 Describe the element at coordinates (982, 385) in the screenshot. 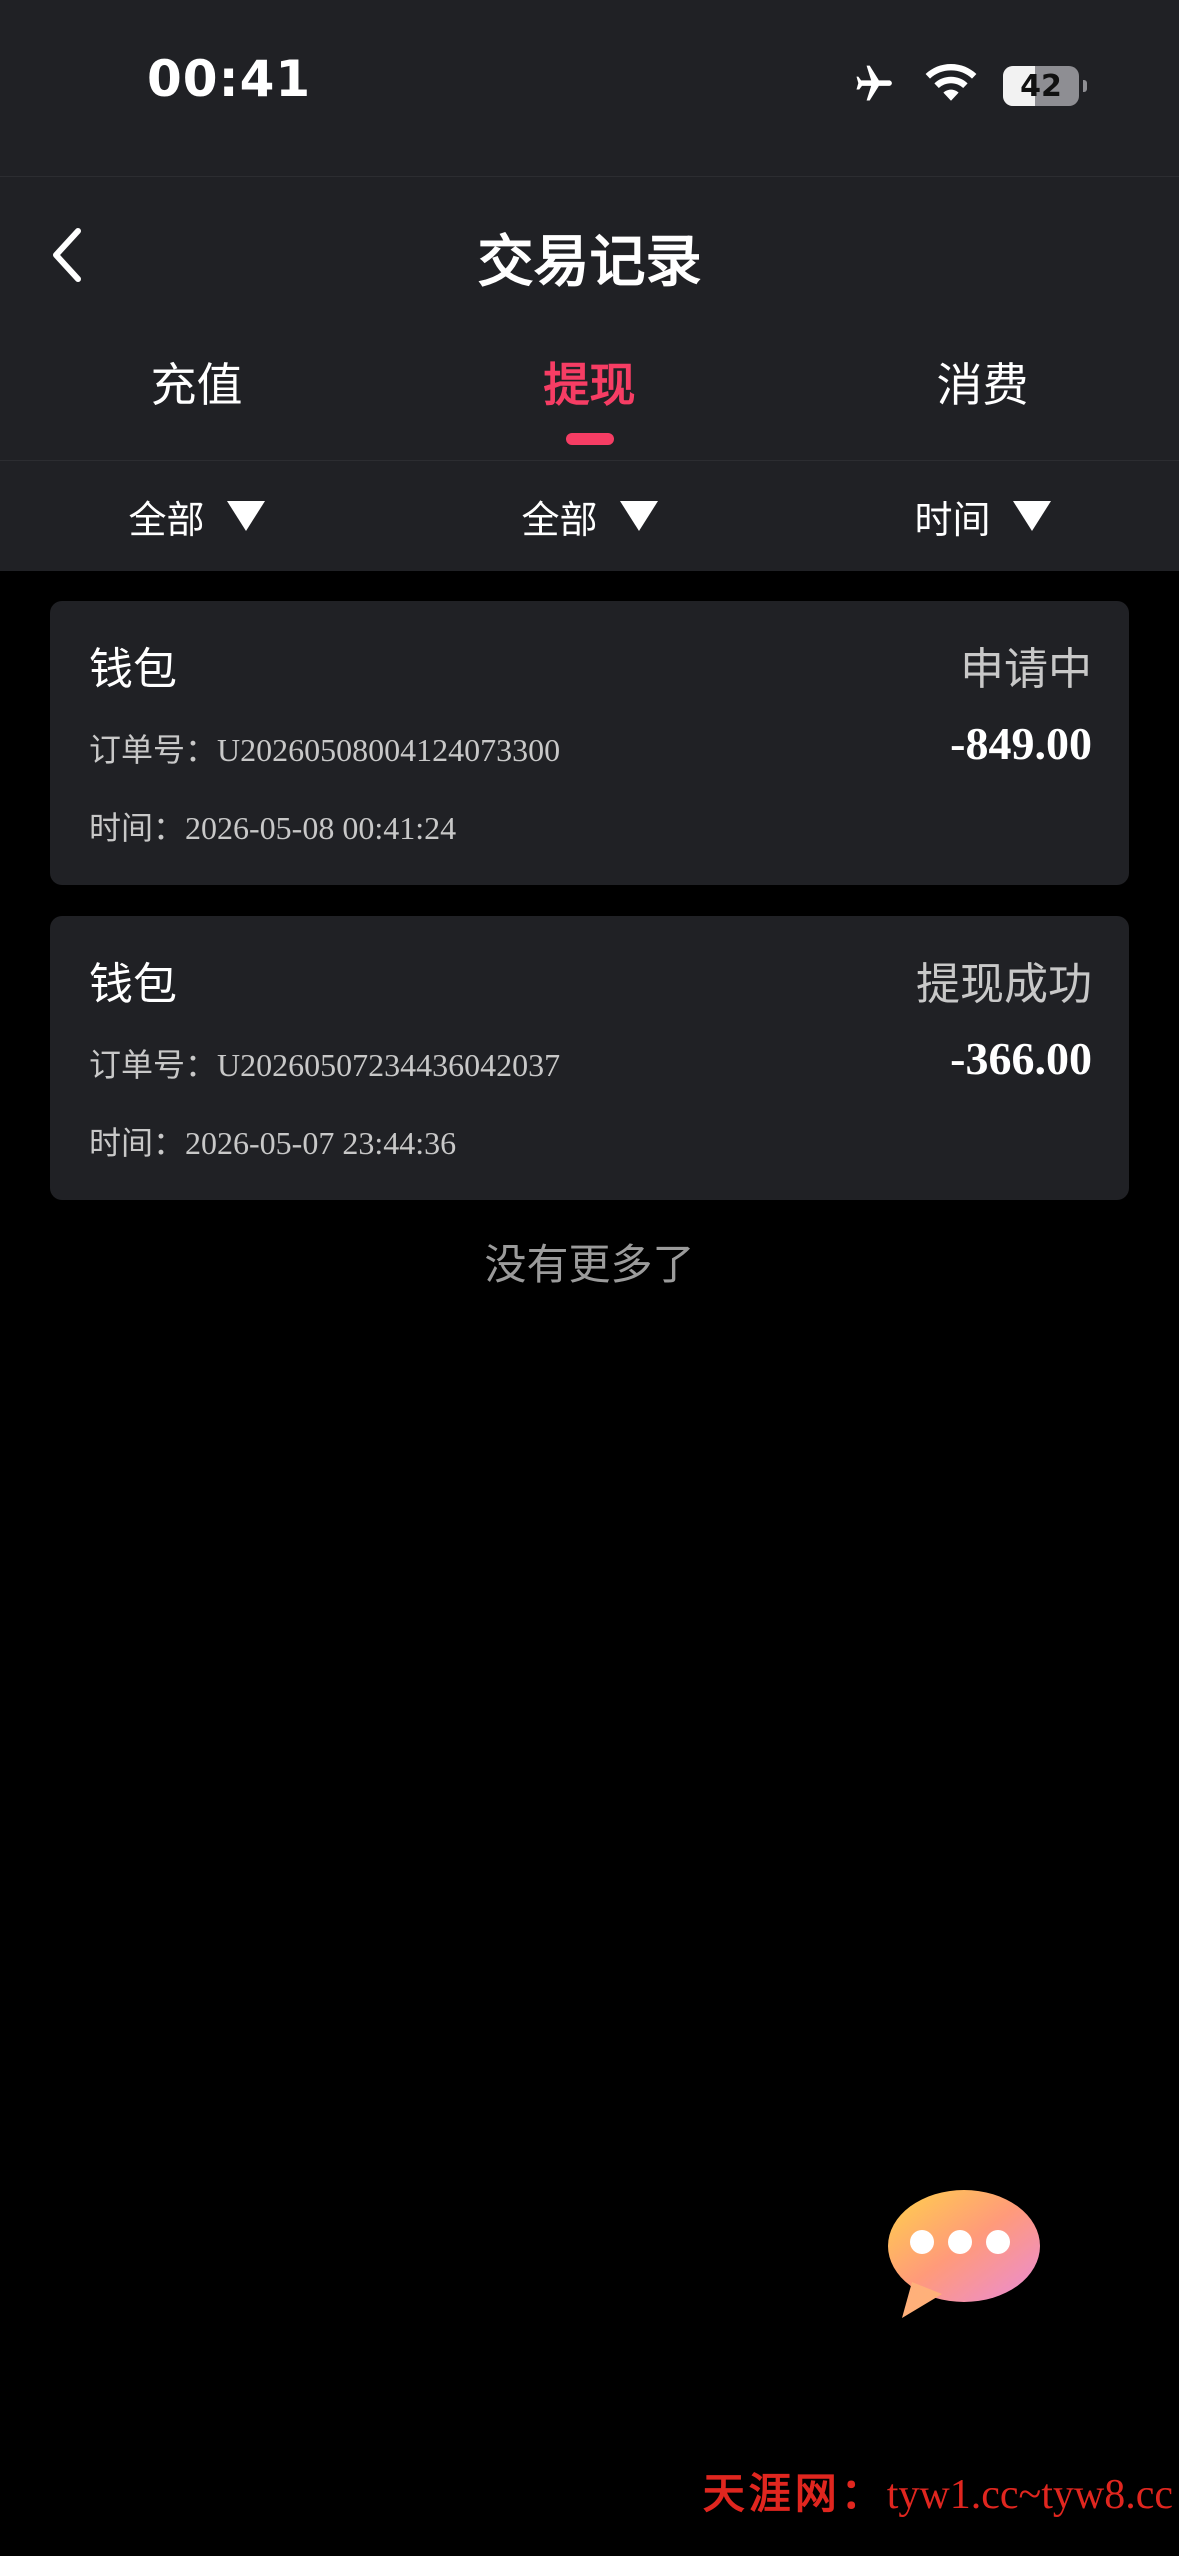

I see `tab-label: 消费` at that location.